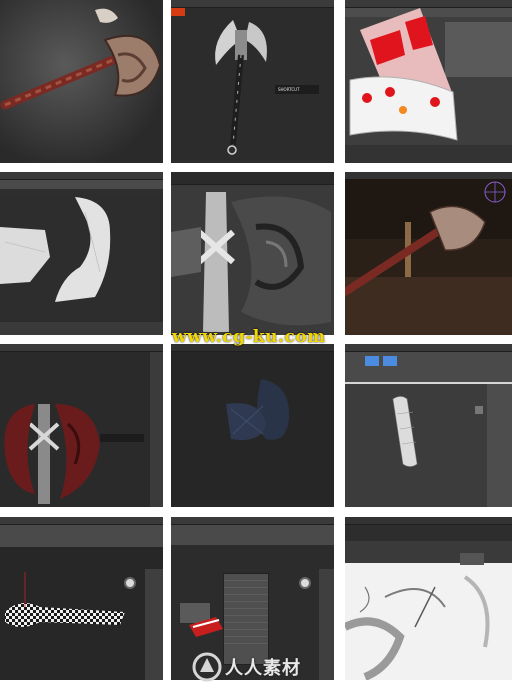  What do you see at coordinates (245, 81) in the screenshot?
I see `axe-icon: SHORTCUT` at bounding box center [245, 81].